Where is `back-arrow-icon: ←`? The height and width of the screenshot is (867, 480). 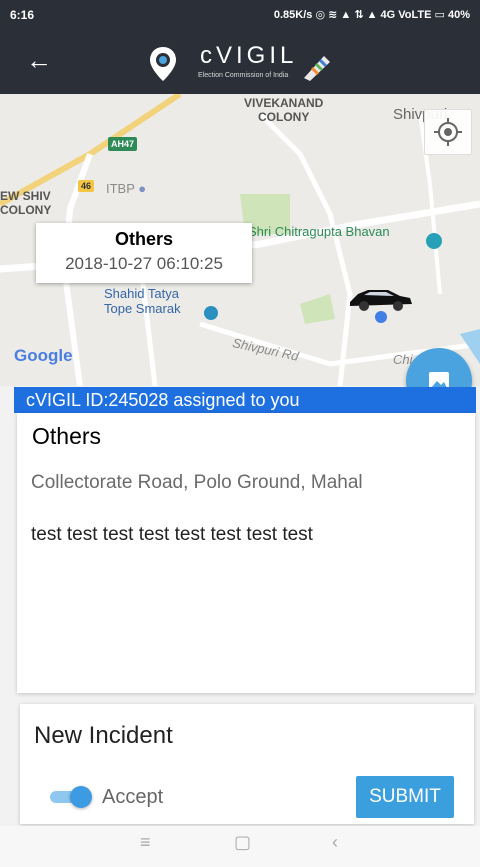 back-arrow-icon: ← is located at coordinates (39, 60).